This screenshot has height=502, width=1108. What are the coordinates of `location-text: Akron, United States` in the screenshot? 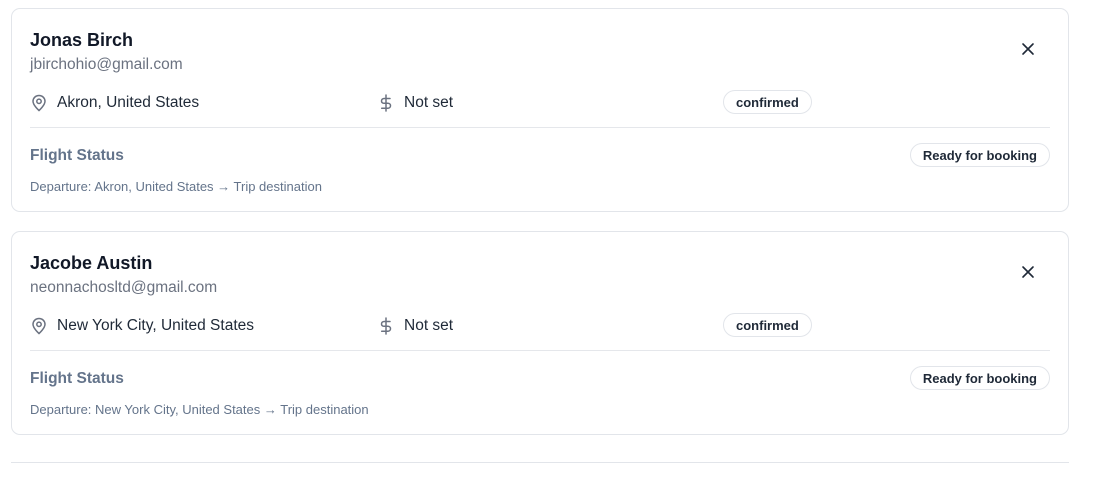 It's located at (128, 102).